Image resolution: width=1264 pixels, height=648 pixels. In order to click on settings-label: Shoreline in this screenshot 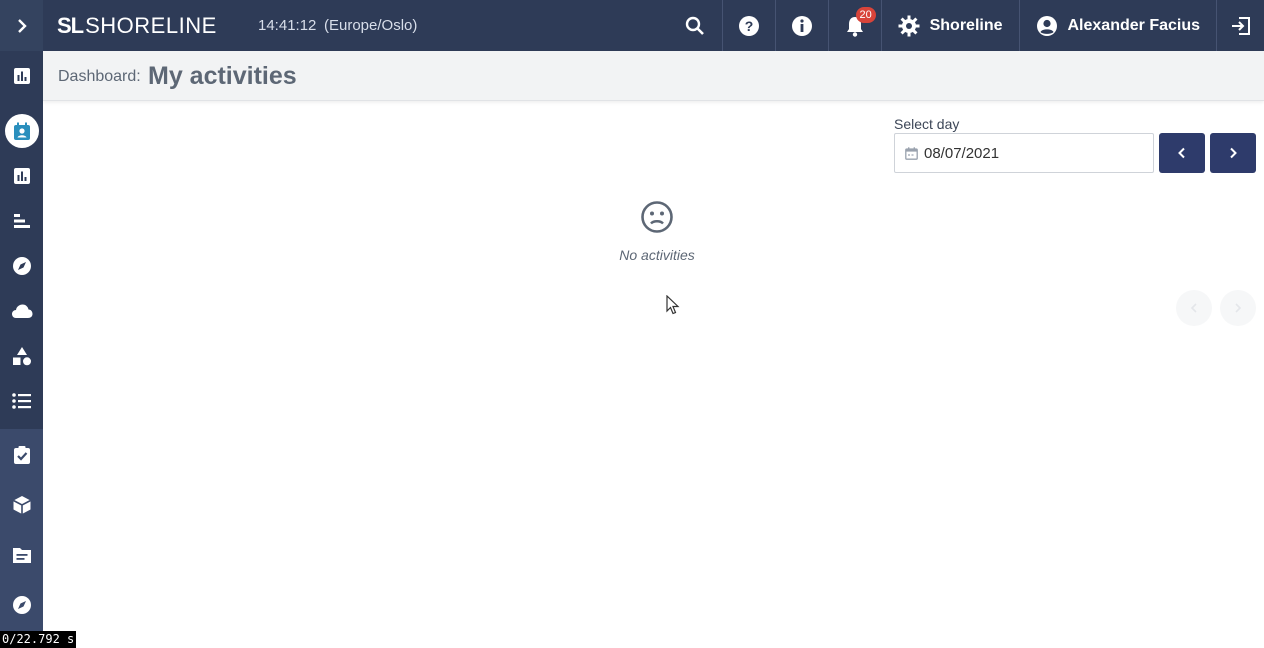, I will do `click(966, 25)`.